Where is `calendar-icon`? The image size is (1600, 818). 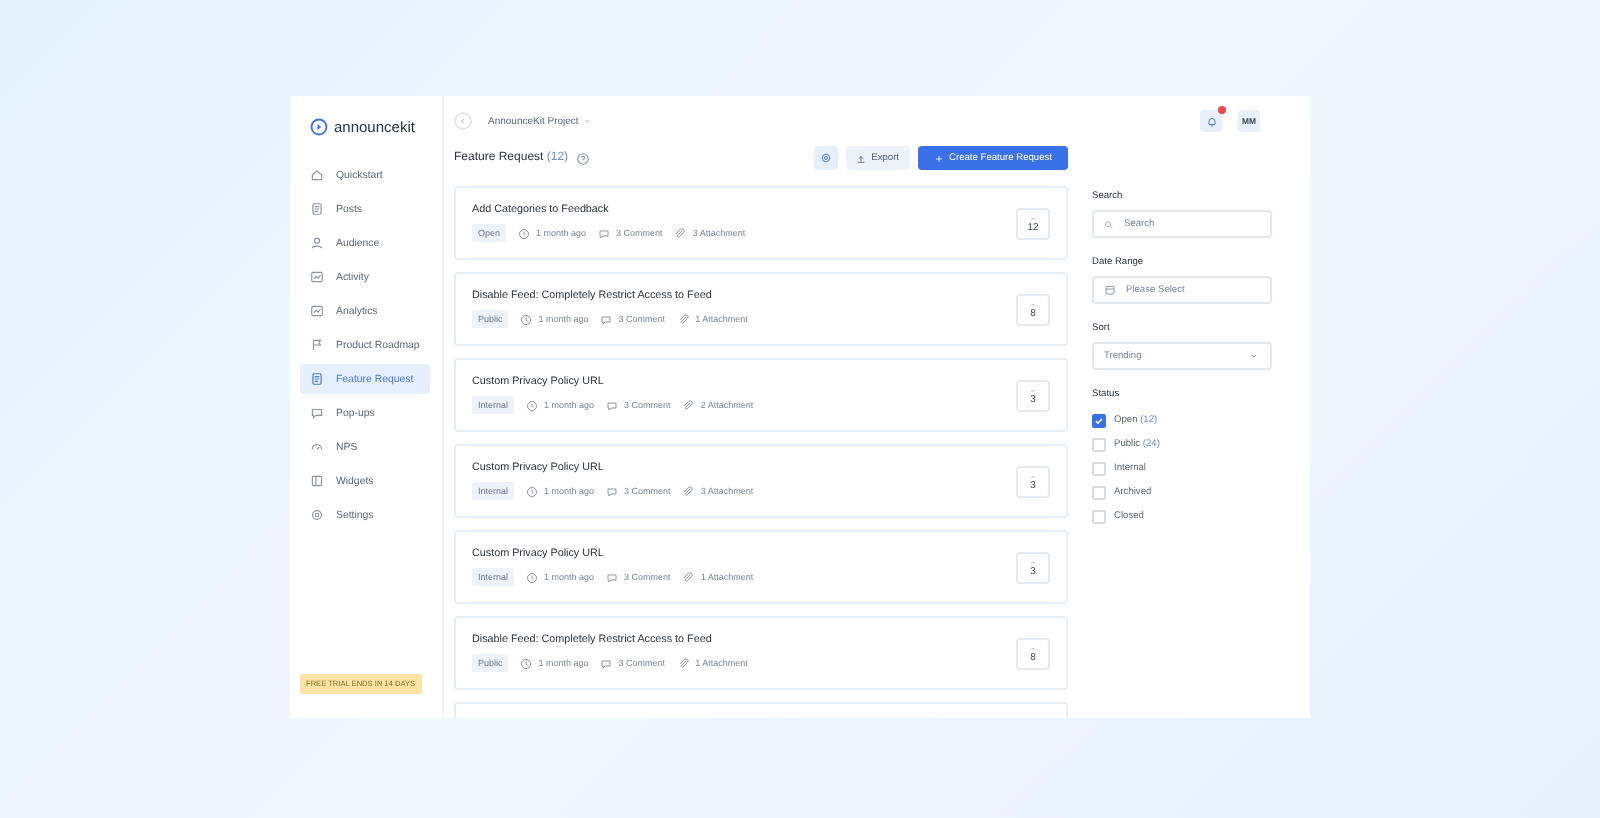 calendar-icon is located at coordinates (1110, 290).